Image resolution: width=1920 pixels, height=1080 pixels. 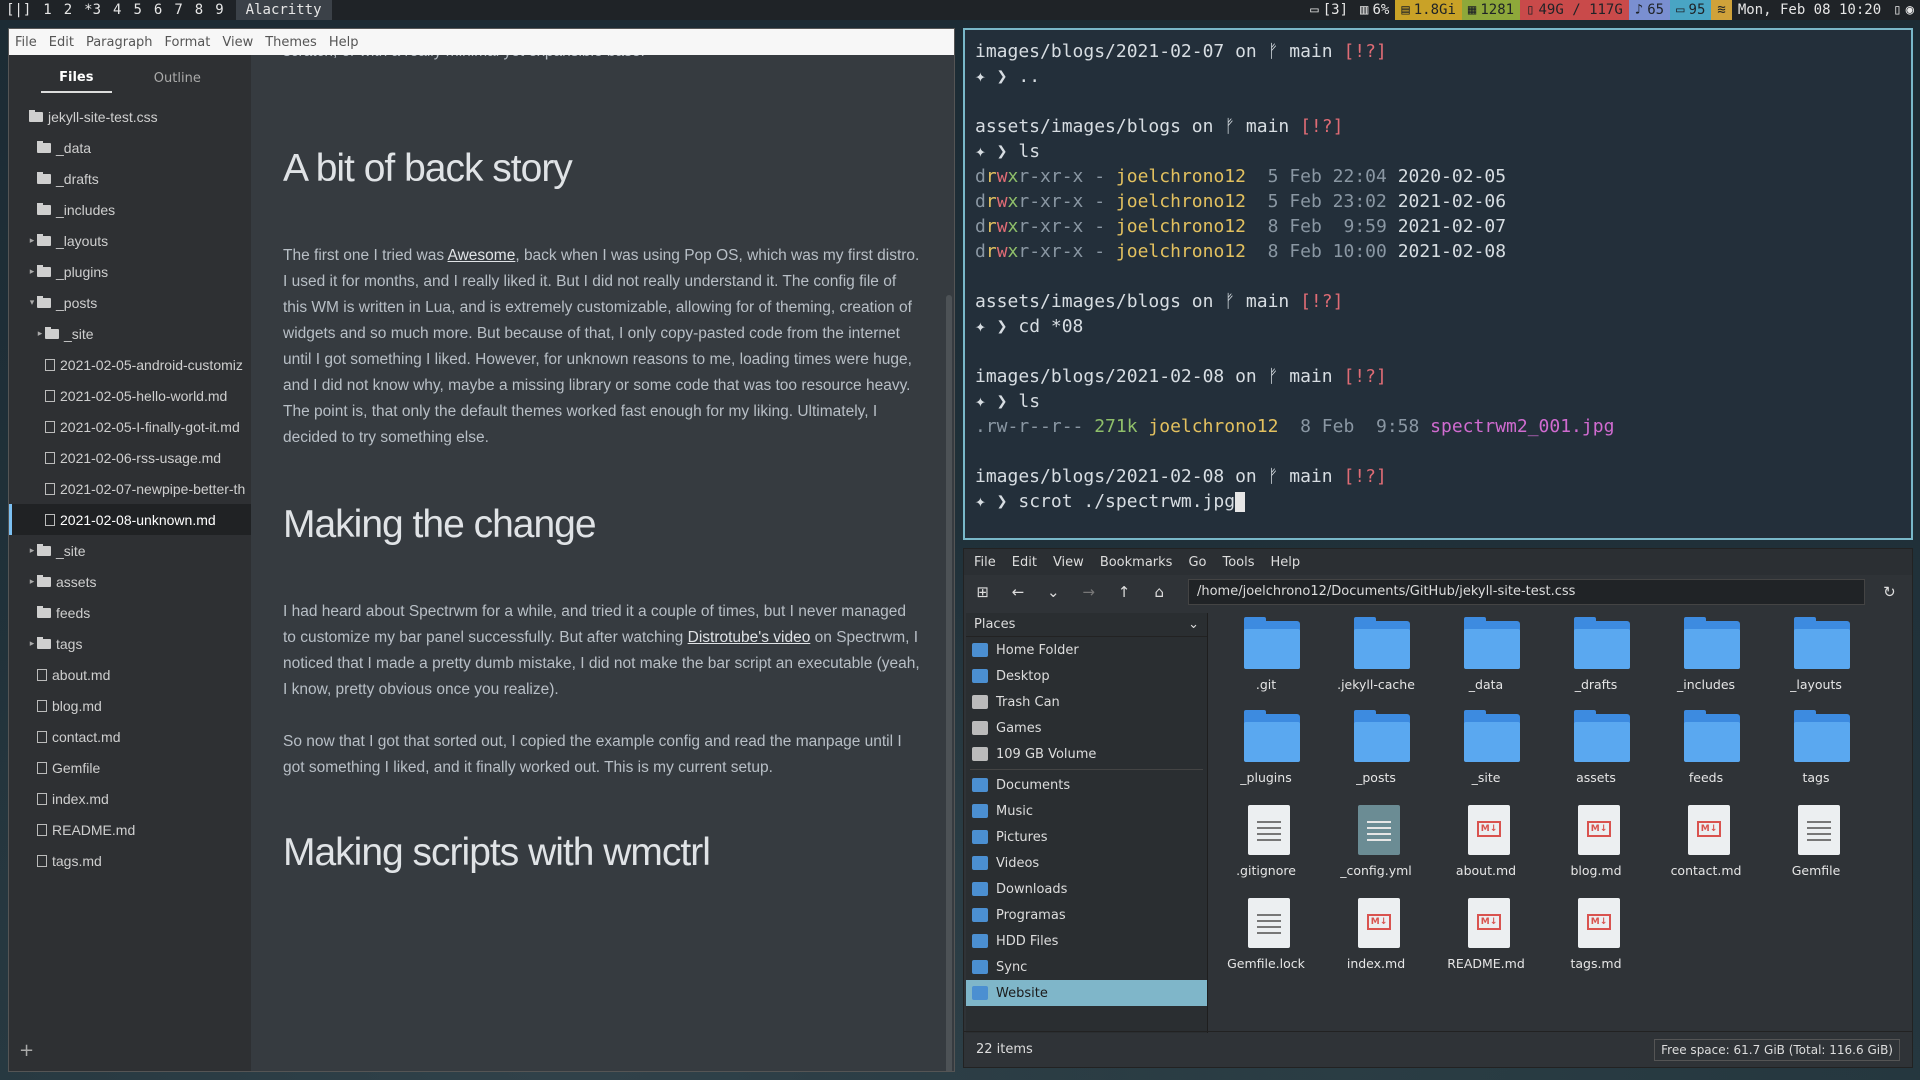 What do you see at coordinates (18, 10) in the screenshot?
I see `layout-indicator: [|]` at bounding box center [18, 10].